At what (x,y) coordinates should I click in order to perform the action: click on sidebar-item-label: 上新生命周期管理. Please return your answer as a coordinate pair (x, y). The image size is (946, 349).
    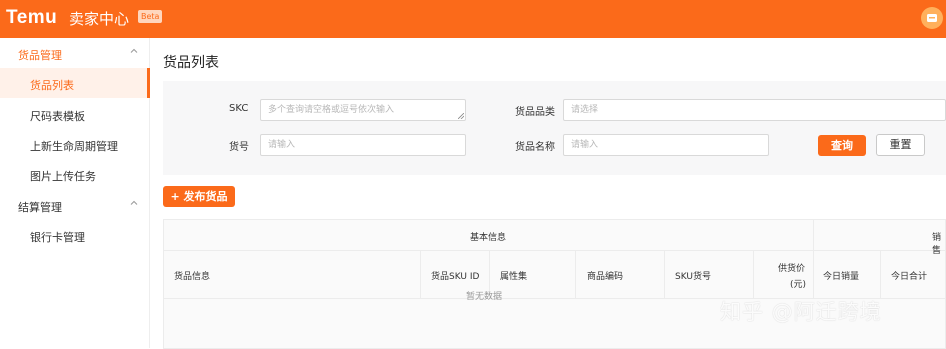
    Looking at the image, I should click on (74, 146).